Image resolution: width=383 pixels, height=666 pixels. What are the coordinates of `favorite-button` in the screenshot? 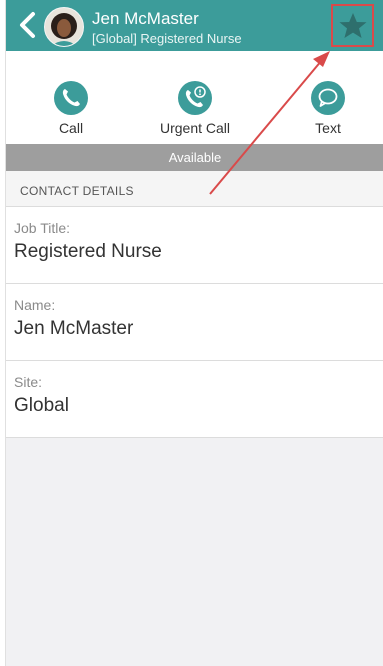 It's located at (352, 25).